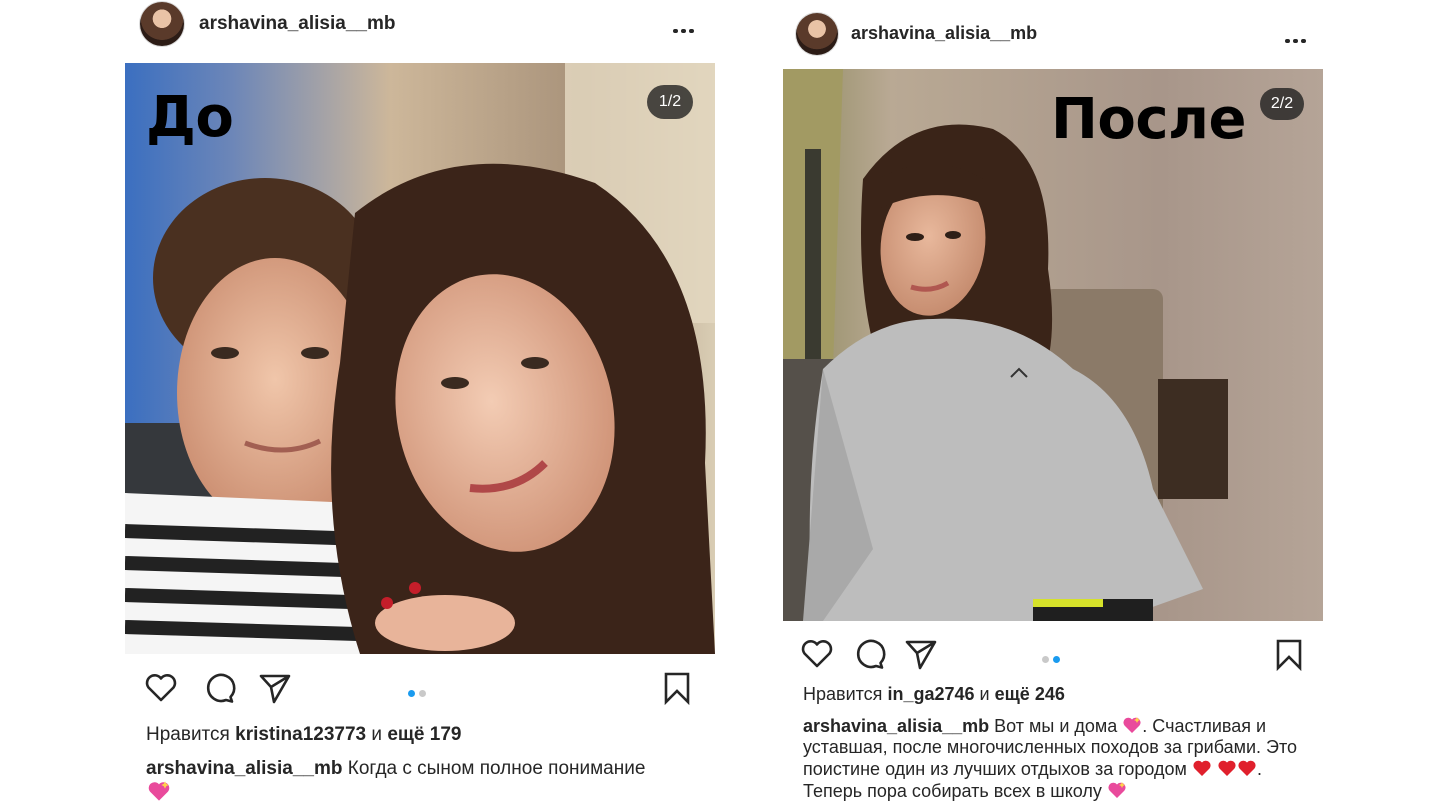  I want to click on likes-count: ещё 179, so click(424, 734).